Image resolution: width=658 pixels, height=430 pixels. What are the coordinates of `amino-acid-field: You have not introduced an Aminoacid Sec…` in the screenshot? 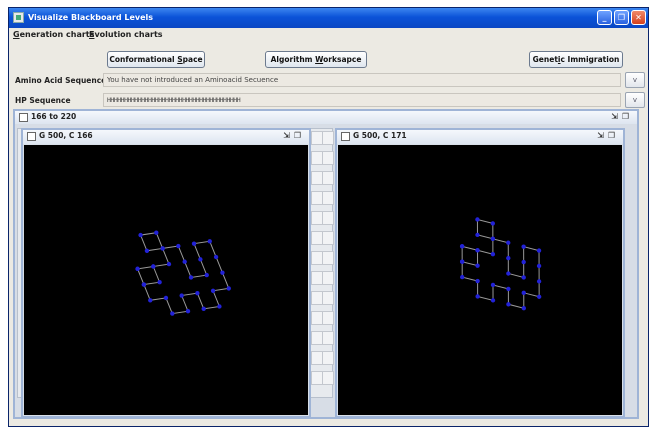 It's located at (362, 80).